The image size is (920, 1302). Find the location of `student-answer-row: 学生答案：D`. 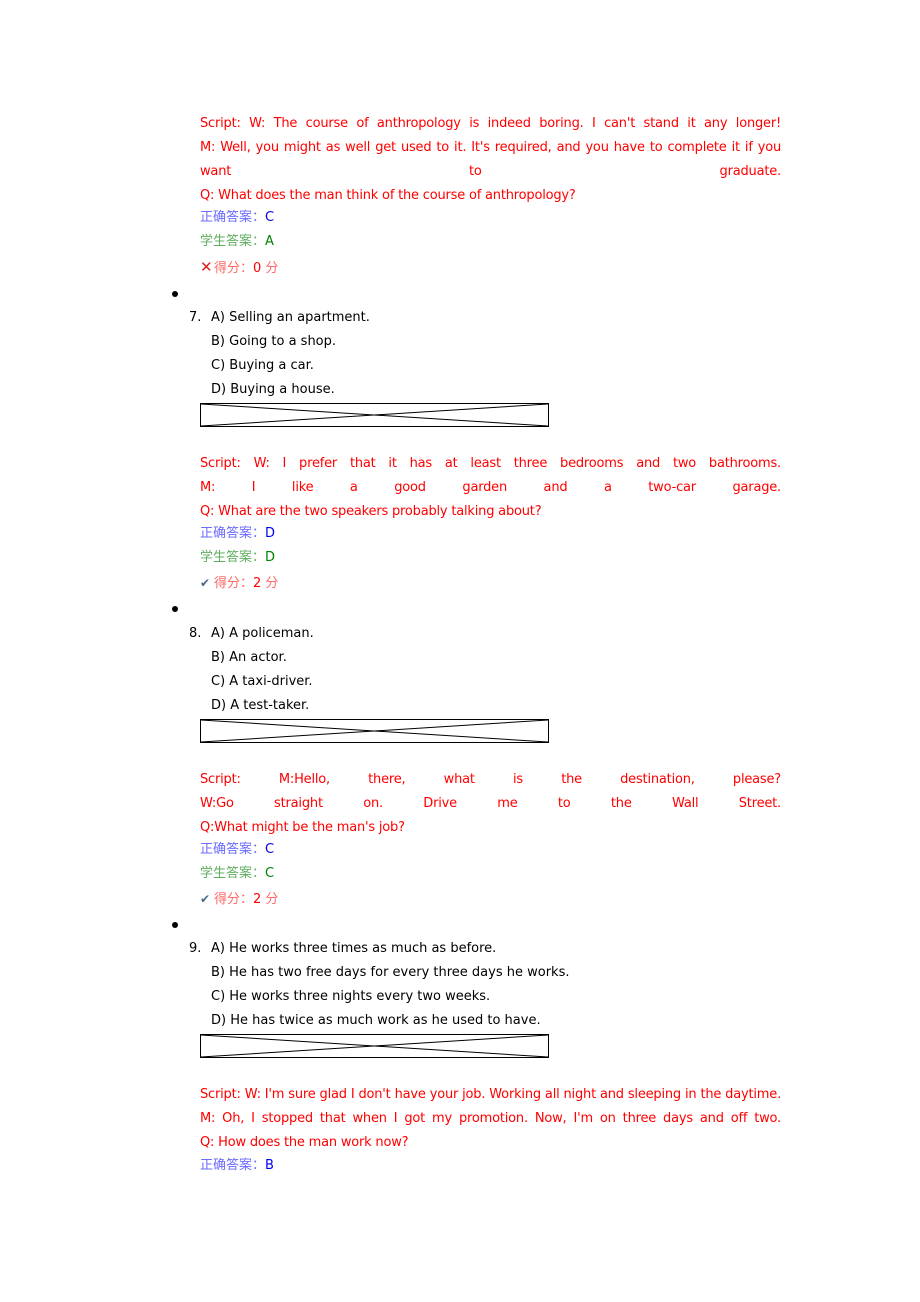

student-answer-row: 学生答案：D is located at coordinates (237, 558).